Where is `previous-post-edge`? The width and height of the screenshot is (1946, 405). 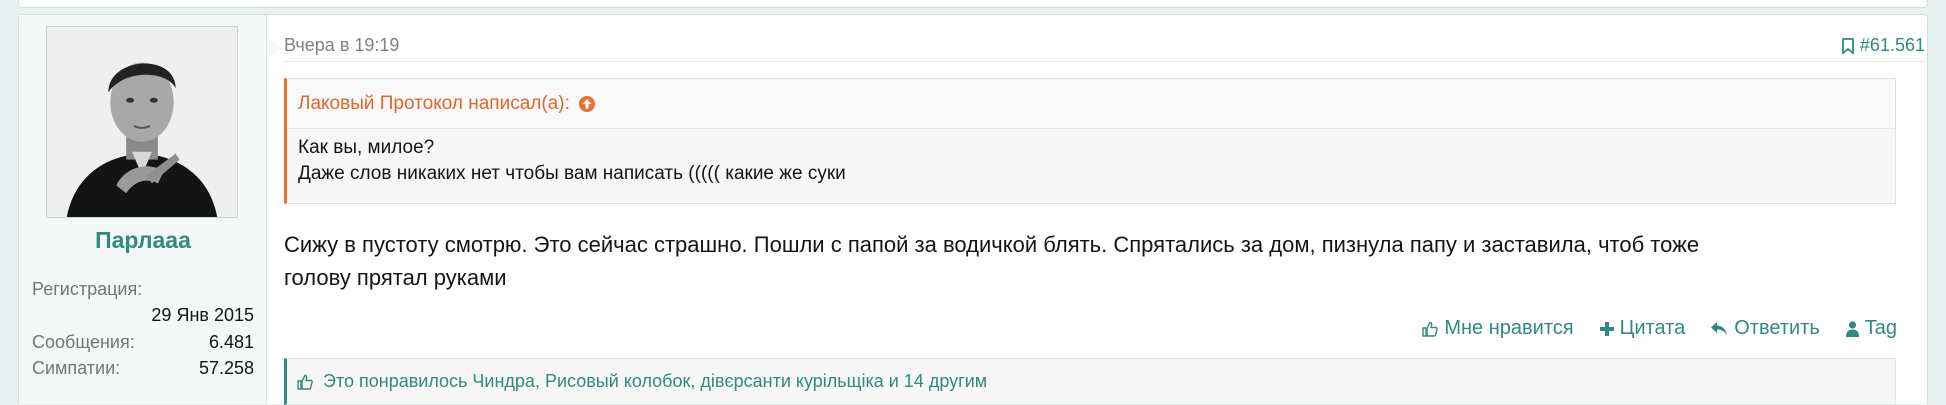 previous-post-edge is located at coordinates (973, 4).